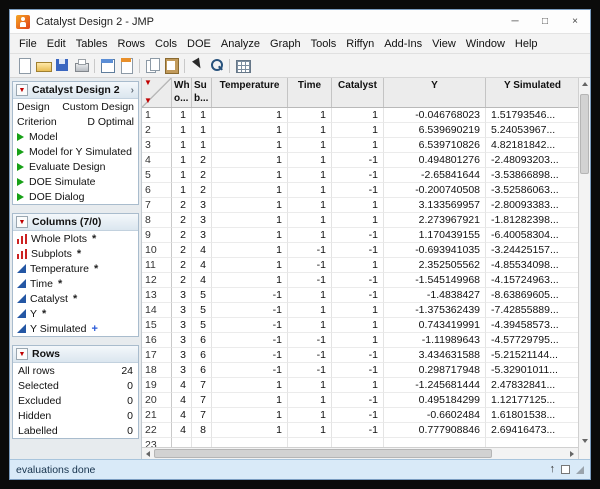 This screenshot has height=489, width=600. What do you see at coordinates (157, 160) in the screenshot?
I see `row-number: 4` at bounding box center [157, 160].